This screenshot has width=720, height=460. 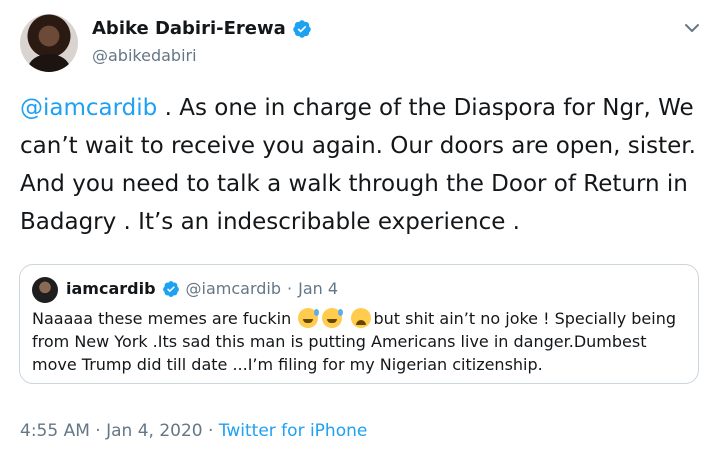 I want to click on tweet-source-link: Twitter for iPhone, so click(x=293, y=431).